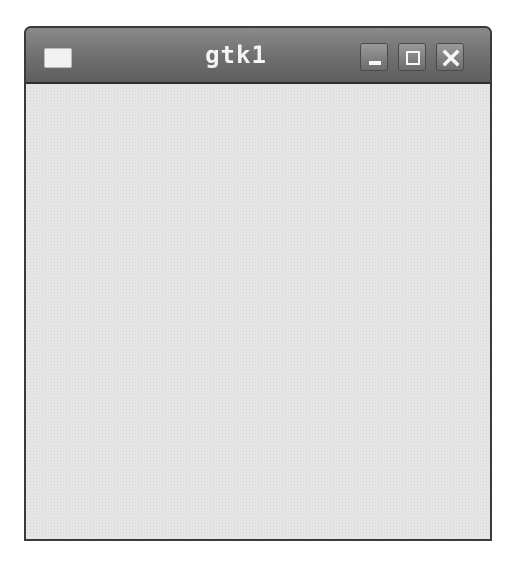 The height and width of the screenshot is (568, 515). I want to click on title-bar: gtk1, so click(258, 56).